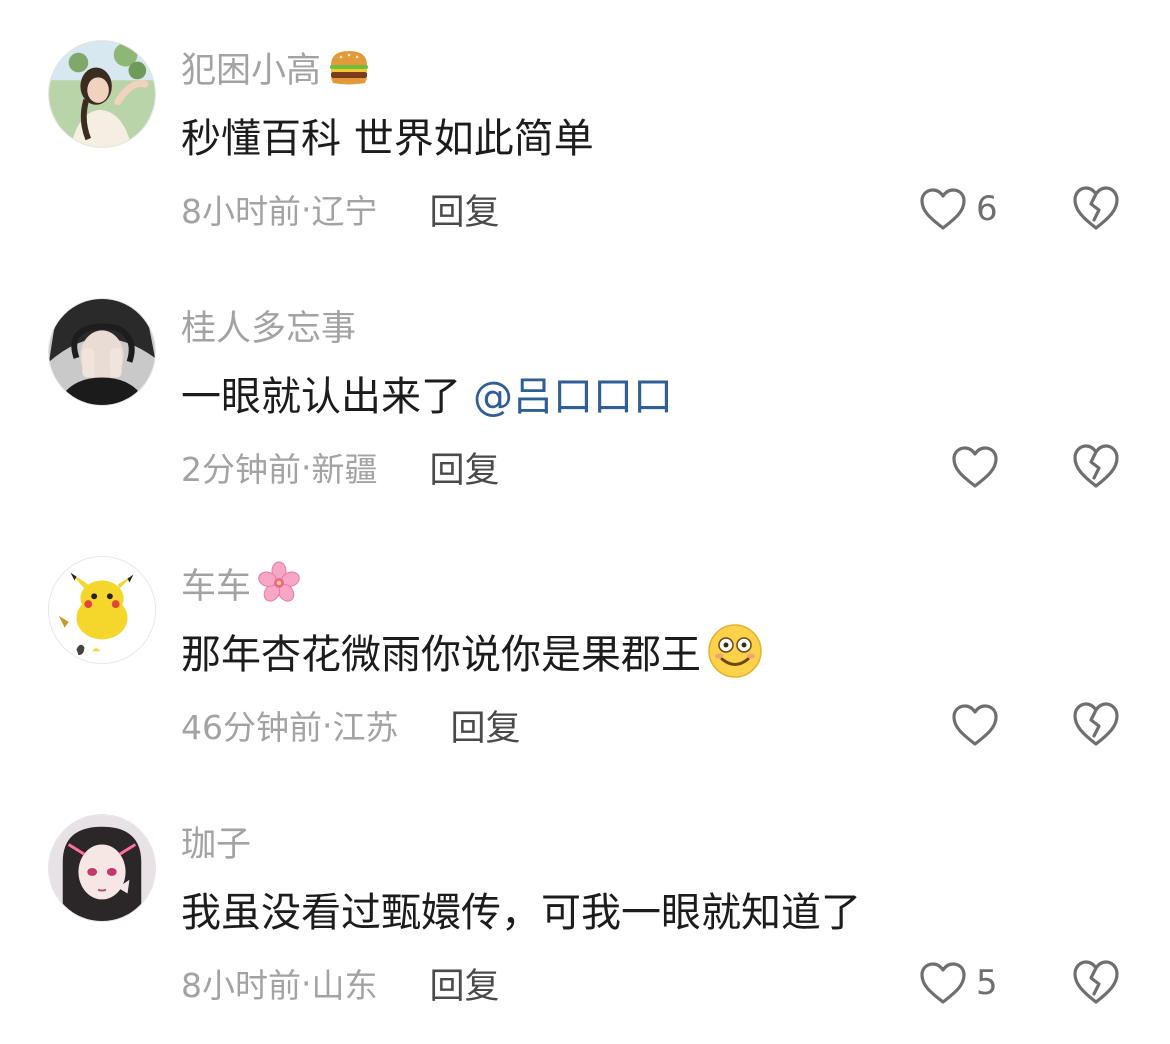 Image resolution: width=1170 pixels, height=1044 pixels. What do you see at coordinates (735, 651) in the screenshot?
I see `grinning-face-emoji-icon` at bounding box center [735, 651].